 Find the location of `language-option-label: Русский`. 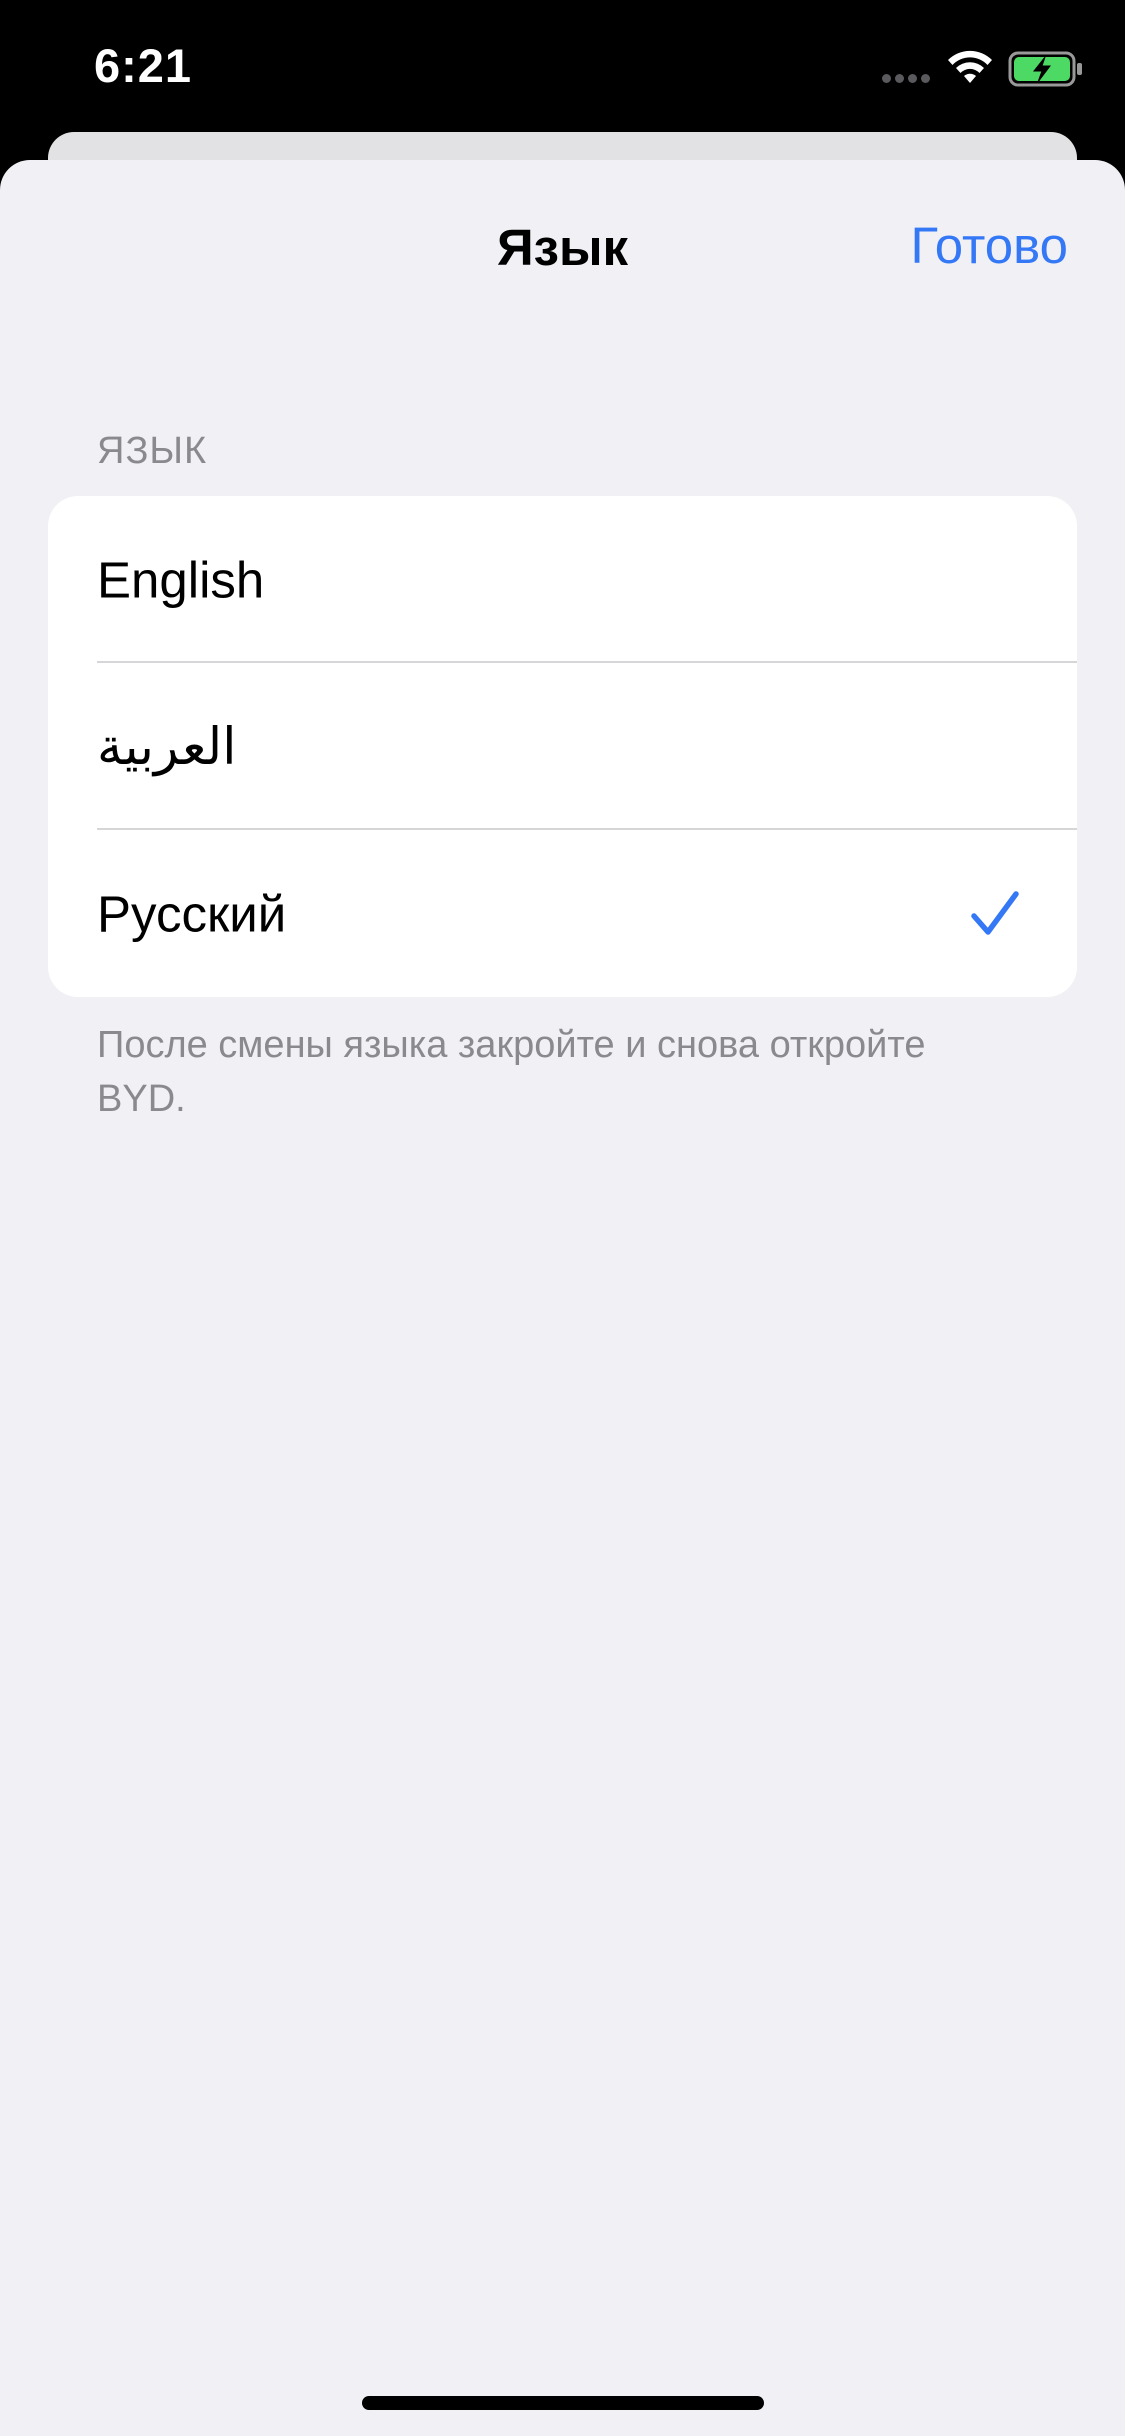

language-option-label: Русский is located at coordinates (192, 913).